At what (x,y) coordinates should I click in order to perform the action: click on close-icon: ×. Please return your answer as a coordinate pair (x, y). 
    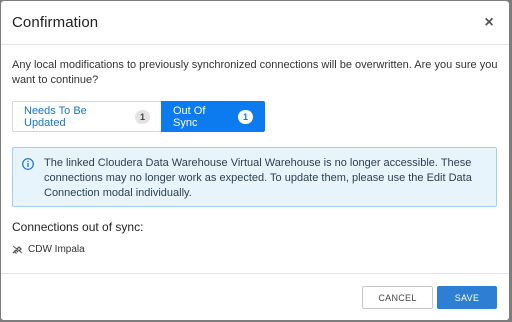
    Looking at the image, I should click on (489, 22).